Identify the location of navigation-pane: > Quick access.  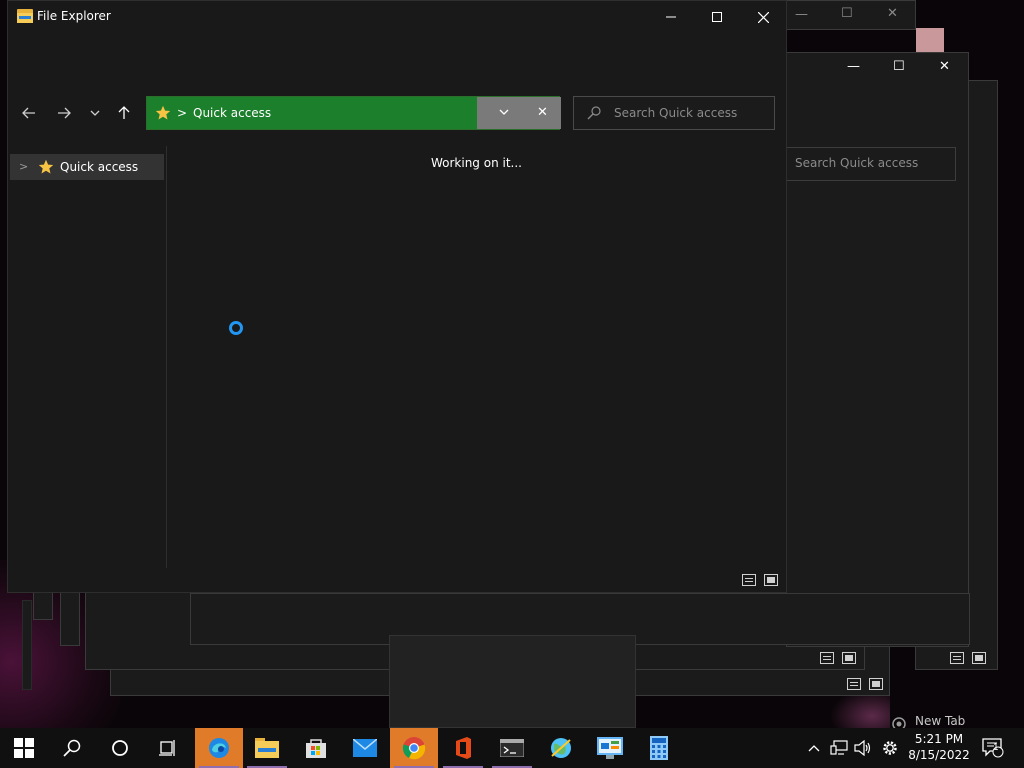
(87, 357).